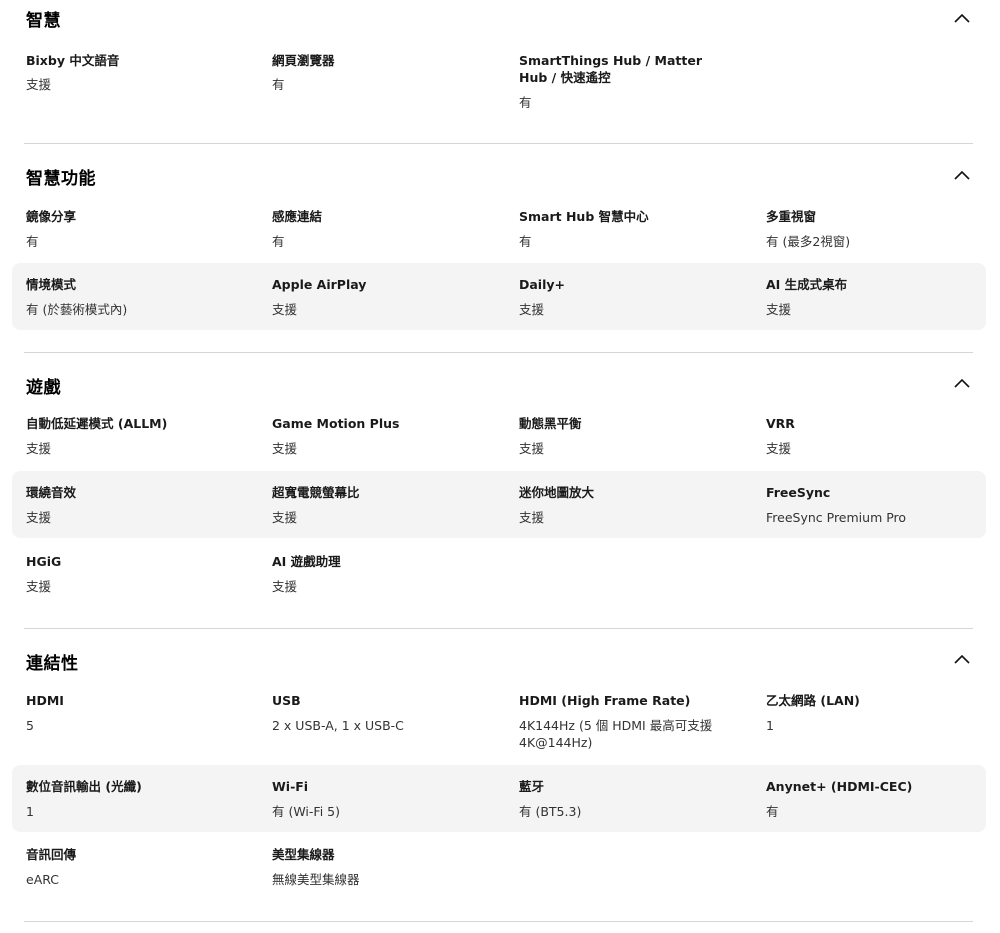 The image size is (1000, 933). Describe the element at coordinates (542, 284) in the screenshot. I see `spec-label: Daily+` at that location.